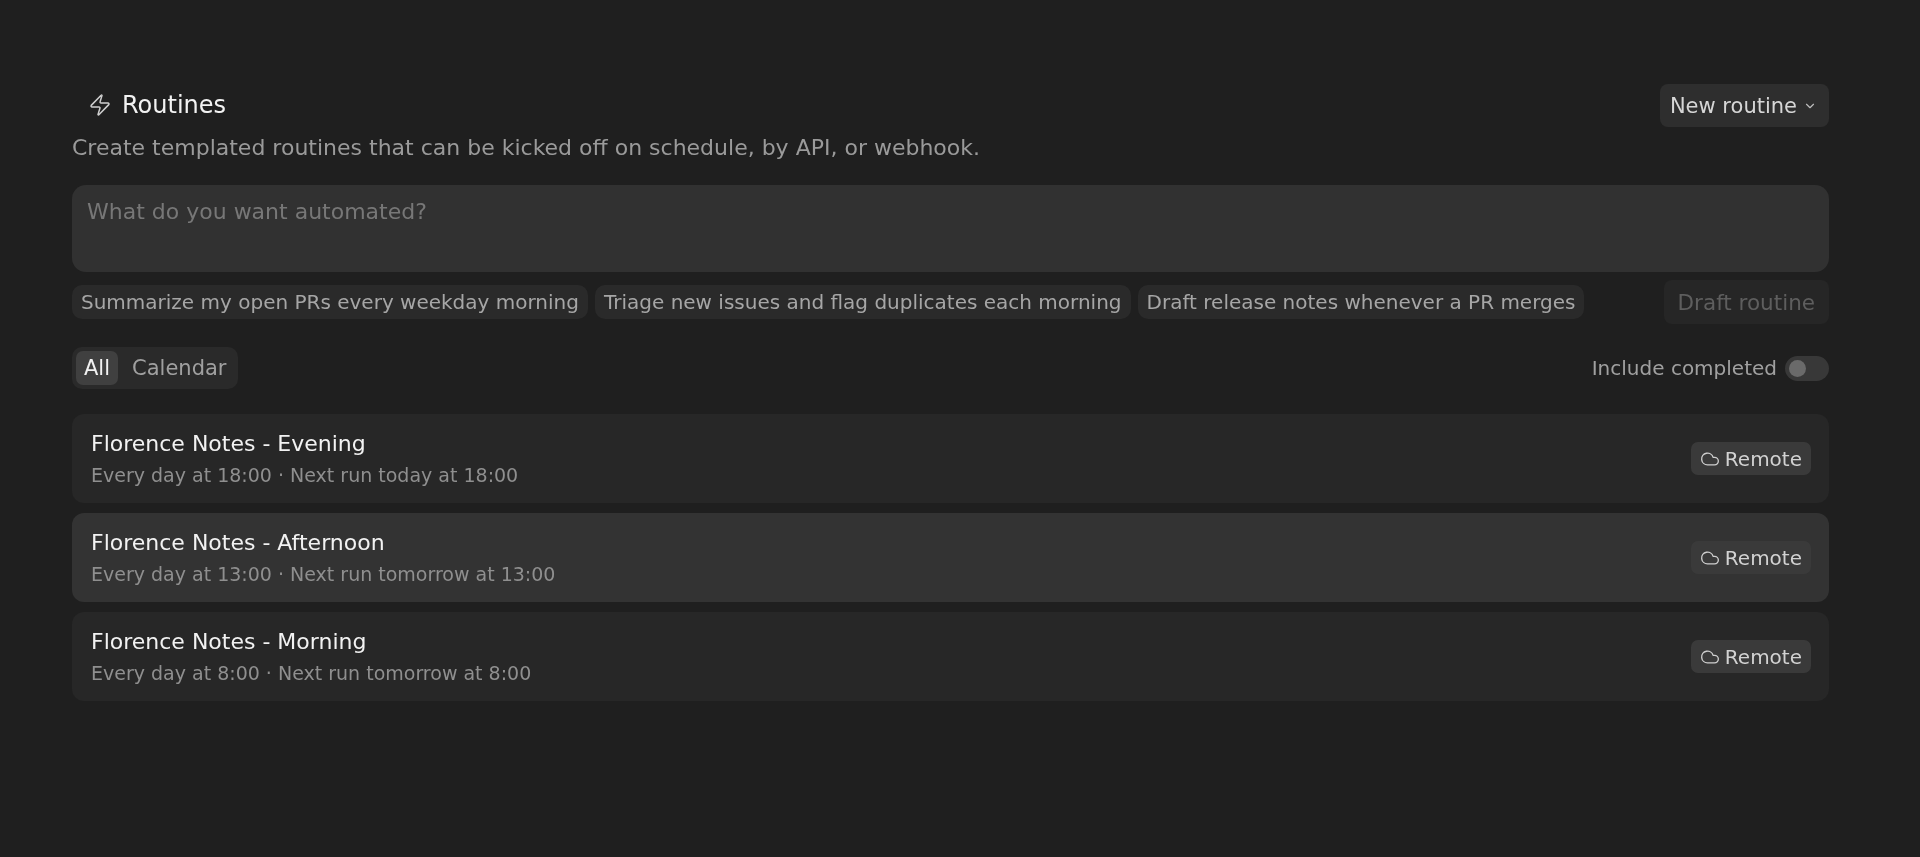 This screenshot has height=857, width=1920. What do you see at coordinates (950, 458) in the screenshot?
I see `routine-card: Florence Notes - Evening Every day at 18:00 · Next run today at 18:00 Remote` at bounding box center [950, 458].